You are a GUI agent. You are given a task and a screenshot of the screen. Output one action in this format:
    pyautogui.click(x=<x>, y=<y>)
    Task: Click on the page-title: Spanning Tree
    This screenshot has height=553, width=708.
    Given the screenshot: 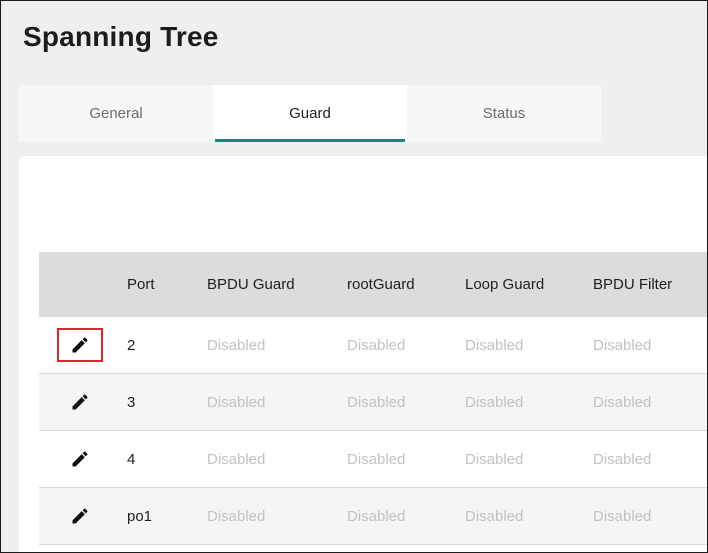 What is the action you would take?
    pyautogui.click(x=121, y=36)
    